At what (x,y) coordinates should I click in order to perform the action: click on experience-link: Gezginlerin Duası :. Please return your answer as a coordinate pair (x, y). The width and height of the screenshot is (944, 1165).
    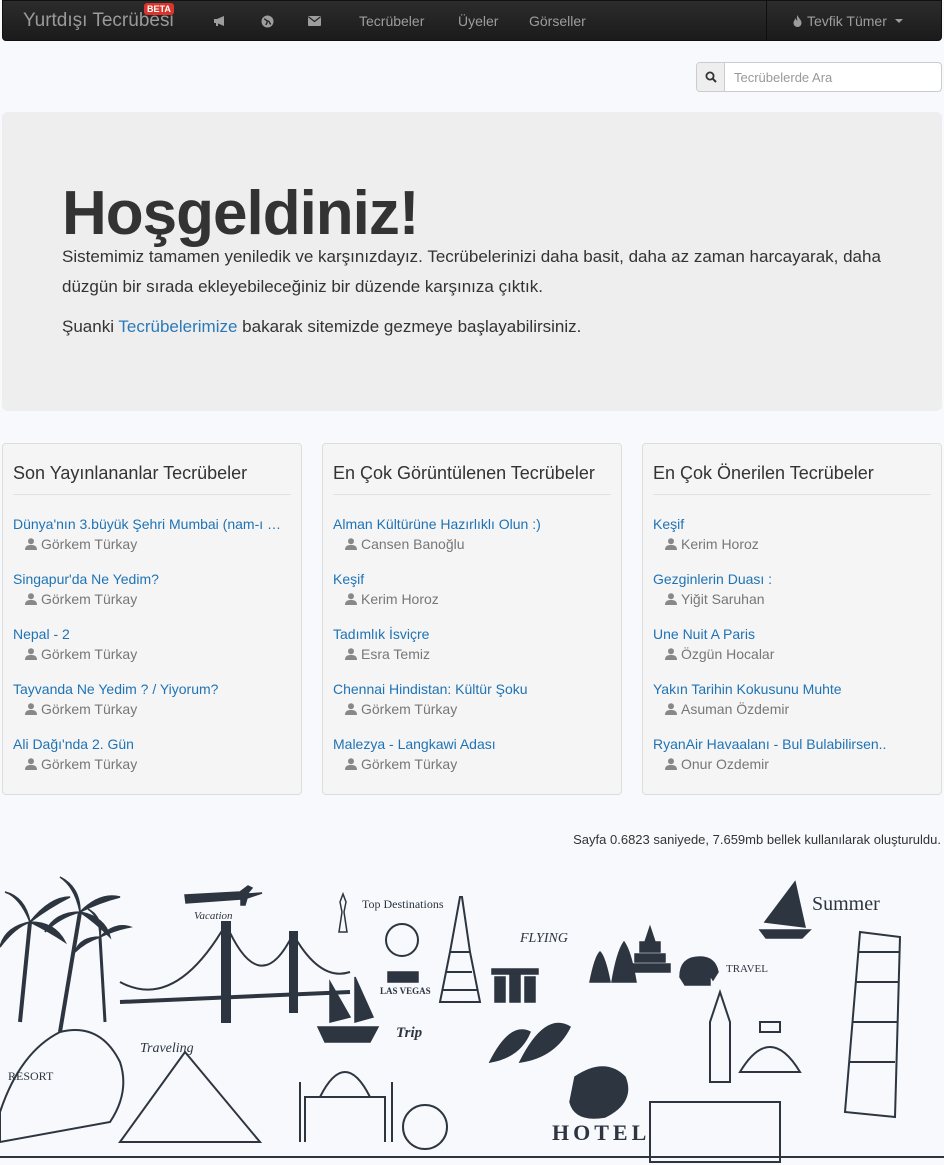
    Looking at the image, I should click on (792, 579).